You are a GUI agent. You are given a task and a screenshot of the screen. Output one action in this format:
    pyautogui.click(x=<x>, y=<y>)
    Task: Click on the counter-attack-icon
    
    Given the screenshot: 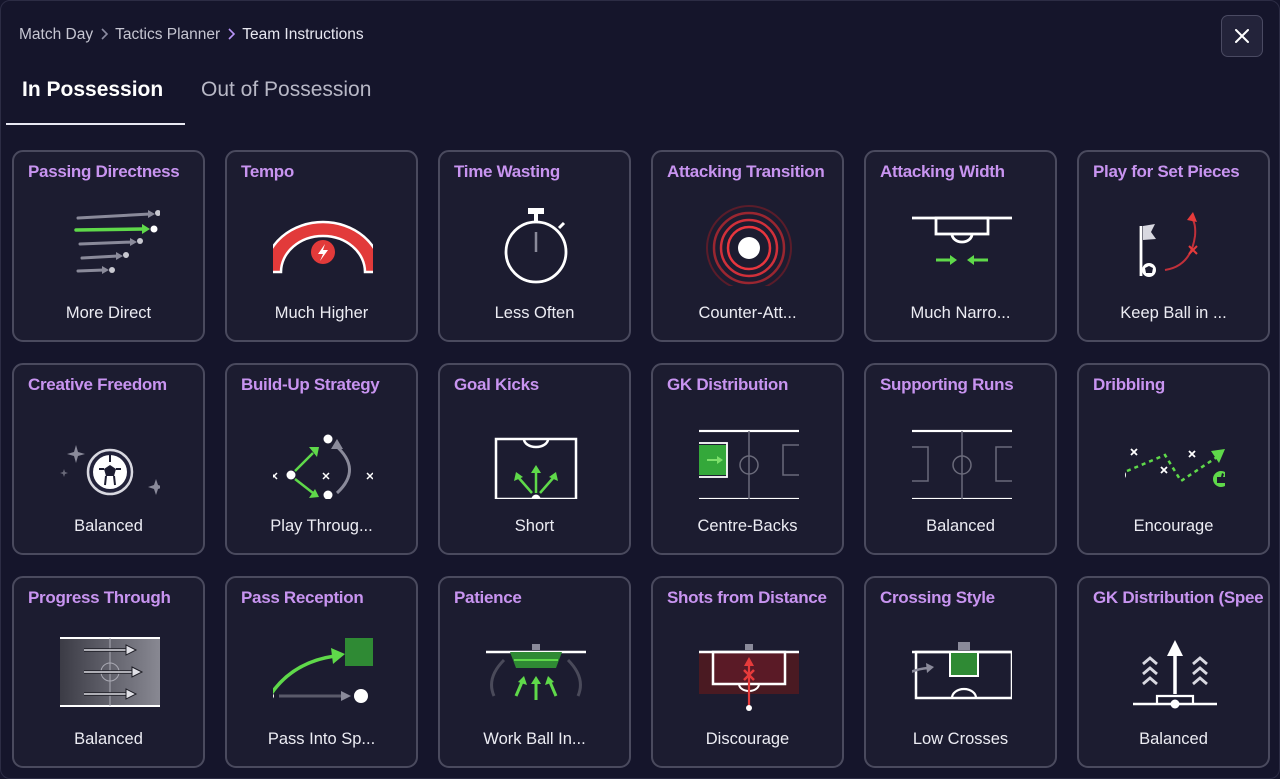 What is the action you would take?
    pyautogui.click(x=749, y=241)
    